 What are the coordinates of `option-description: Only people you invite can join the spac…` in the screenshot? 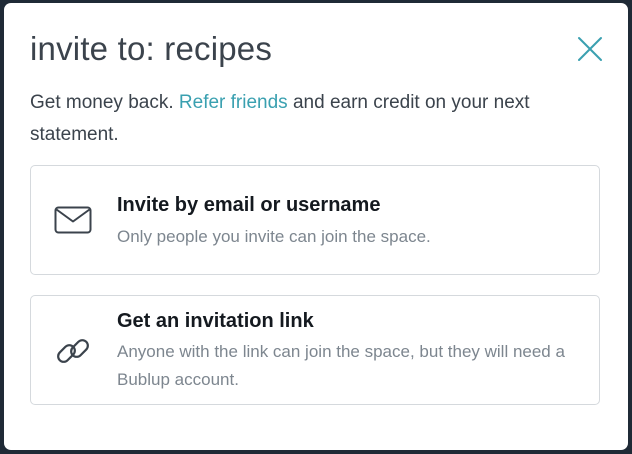 It's located at (274, 236).